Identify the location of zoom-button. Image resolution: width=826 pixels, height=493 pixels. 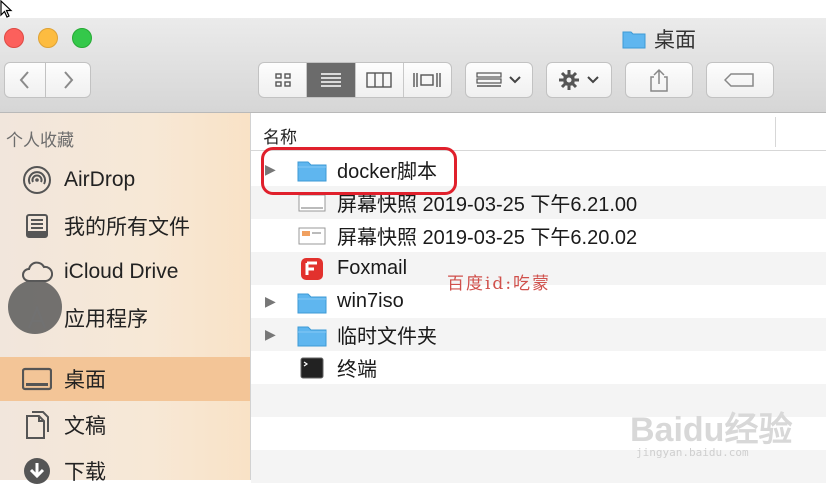
(82, 38).